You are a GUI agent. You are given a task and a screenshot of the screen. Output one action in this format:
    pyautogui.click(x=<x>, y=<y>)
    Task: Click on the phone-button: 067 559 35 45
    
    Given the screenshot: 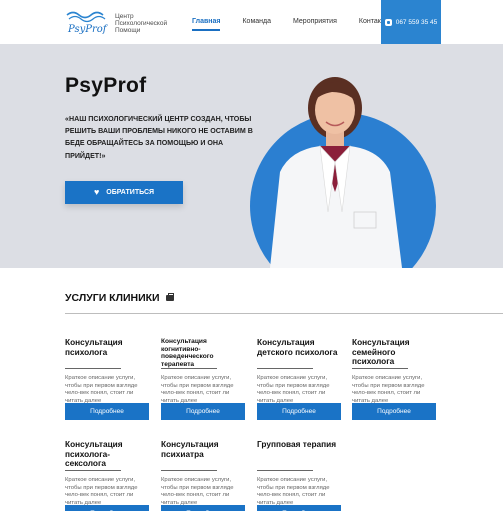 What is the action you would take?
    pyautogui.click(x=411, y=22)
    